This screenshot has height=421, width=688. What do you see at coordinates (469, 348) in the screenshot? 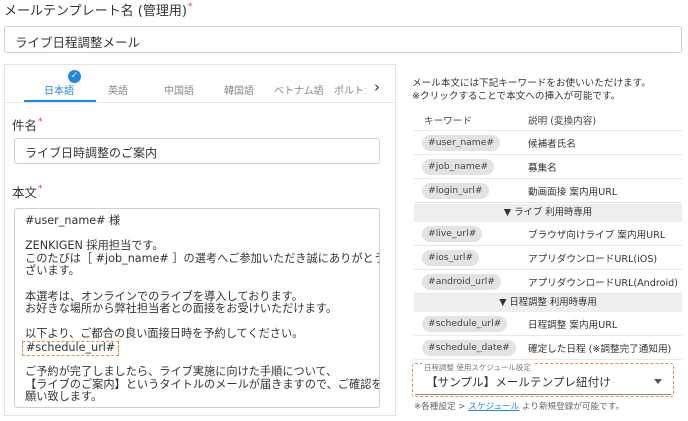
I see `keyword-chip-schedule-date: #schedule_date#` at bounding box center [469, 348].